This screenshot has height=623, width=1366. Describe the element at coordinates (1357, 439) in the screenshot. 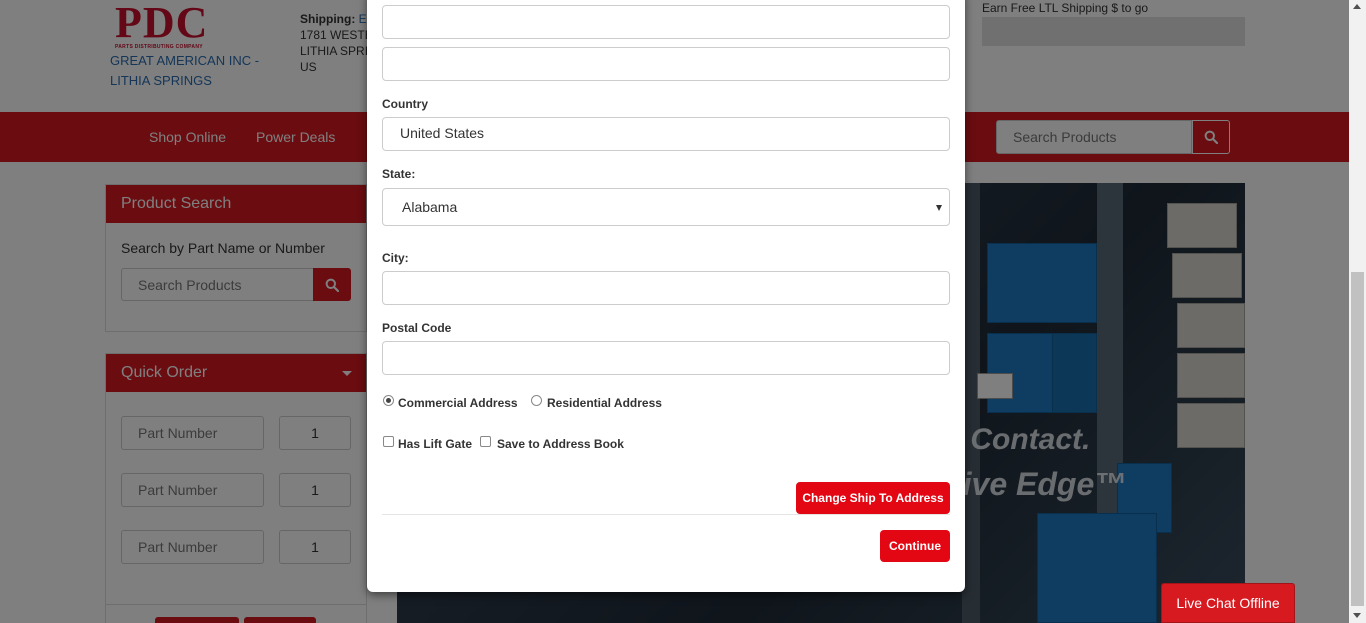

I see `scrollbar-thumb` at that location.